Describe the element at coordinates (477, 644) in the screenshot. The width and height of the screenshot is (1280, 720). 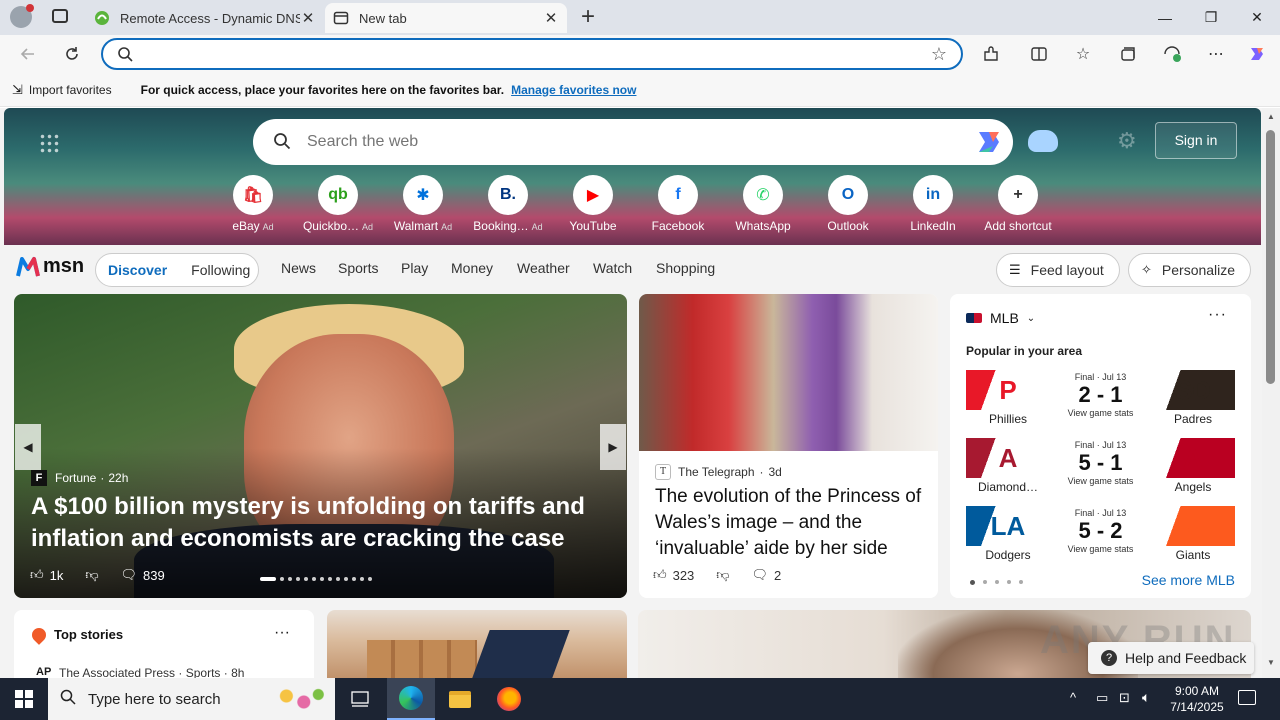
I see `story-card-warehouse` at that location.